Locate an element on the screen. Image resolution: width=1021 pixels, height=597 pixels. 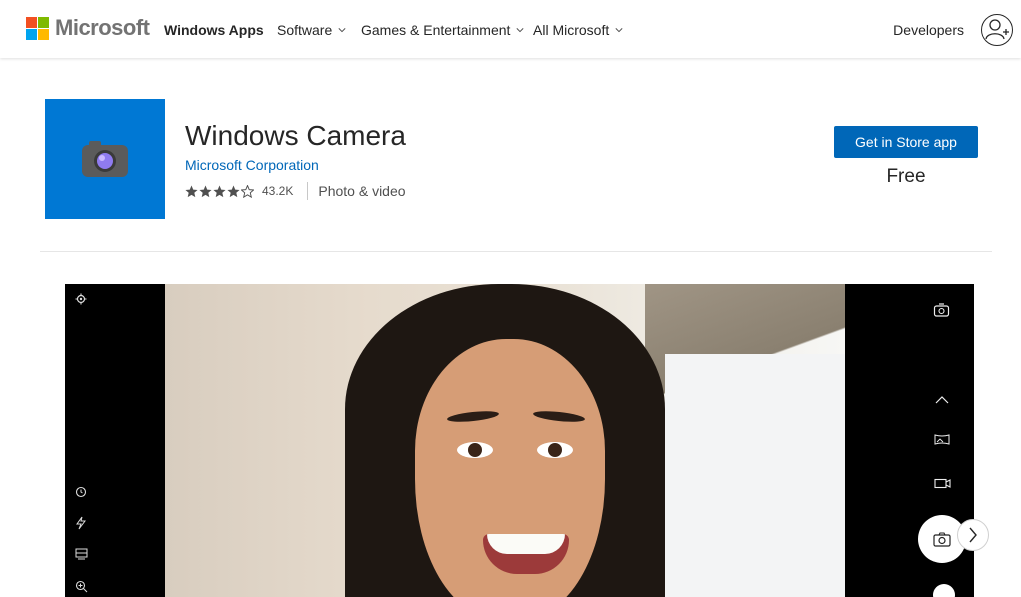
app-icon-tile is located at coordinates (105, 159).